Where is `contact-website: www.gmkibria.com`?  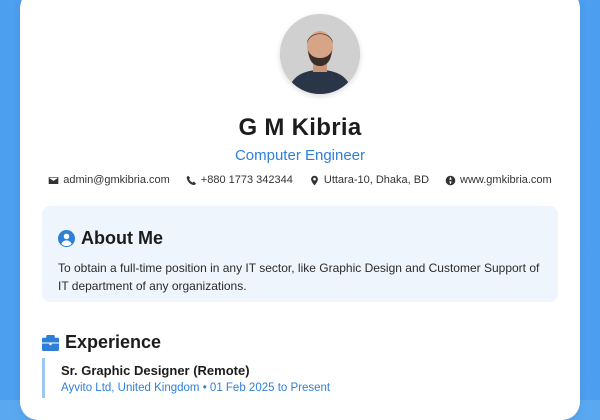
contact-website: www.gmkibria.com is located at coordinates (498, 180).